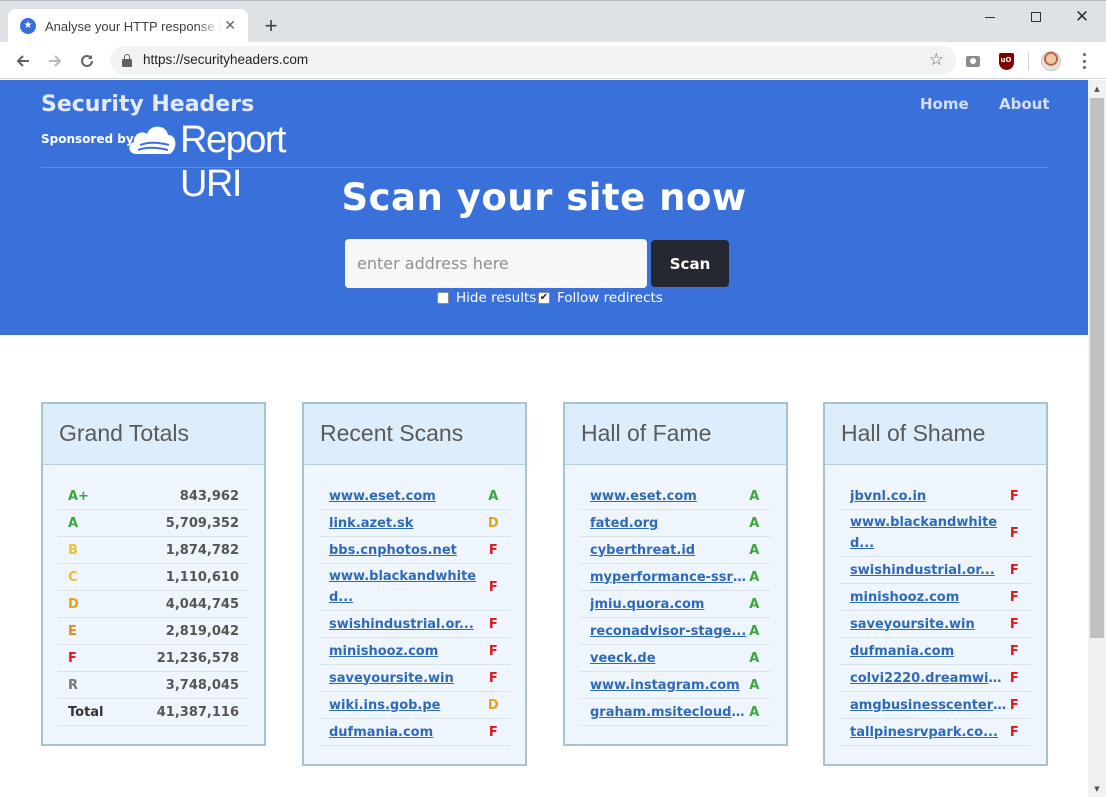 The image size is (1106, 797). What do you see at coordinates (73, 577) in the screenshot?
I see `grade-label: C` at bounding box center [73, 577].